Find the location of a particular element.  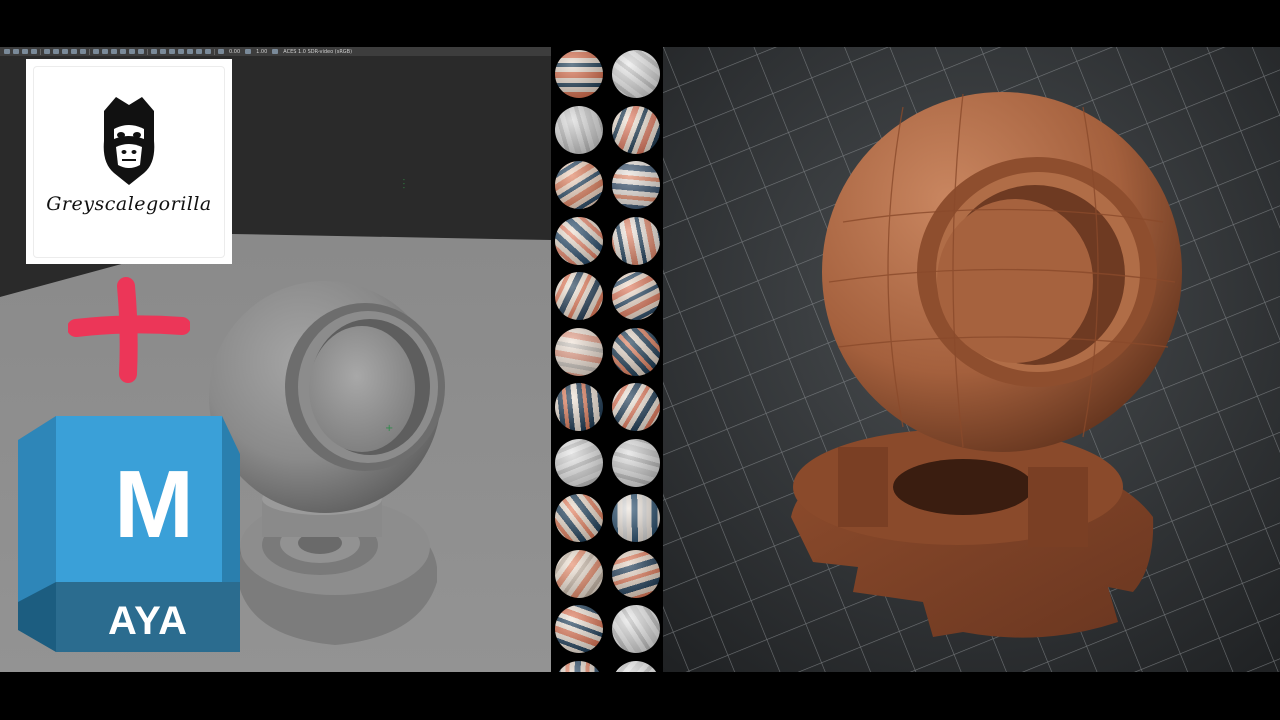

color-management-icon is located at coordinates (275, 51).